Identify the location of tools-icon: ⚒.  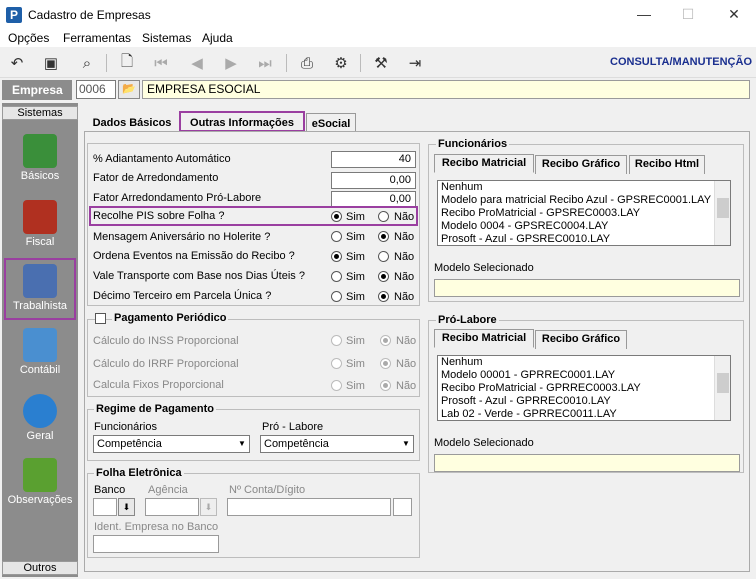
(381, 63).